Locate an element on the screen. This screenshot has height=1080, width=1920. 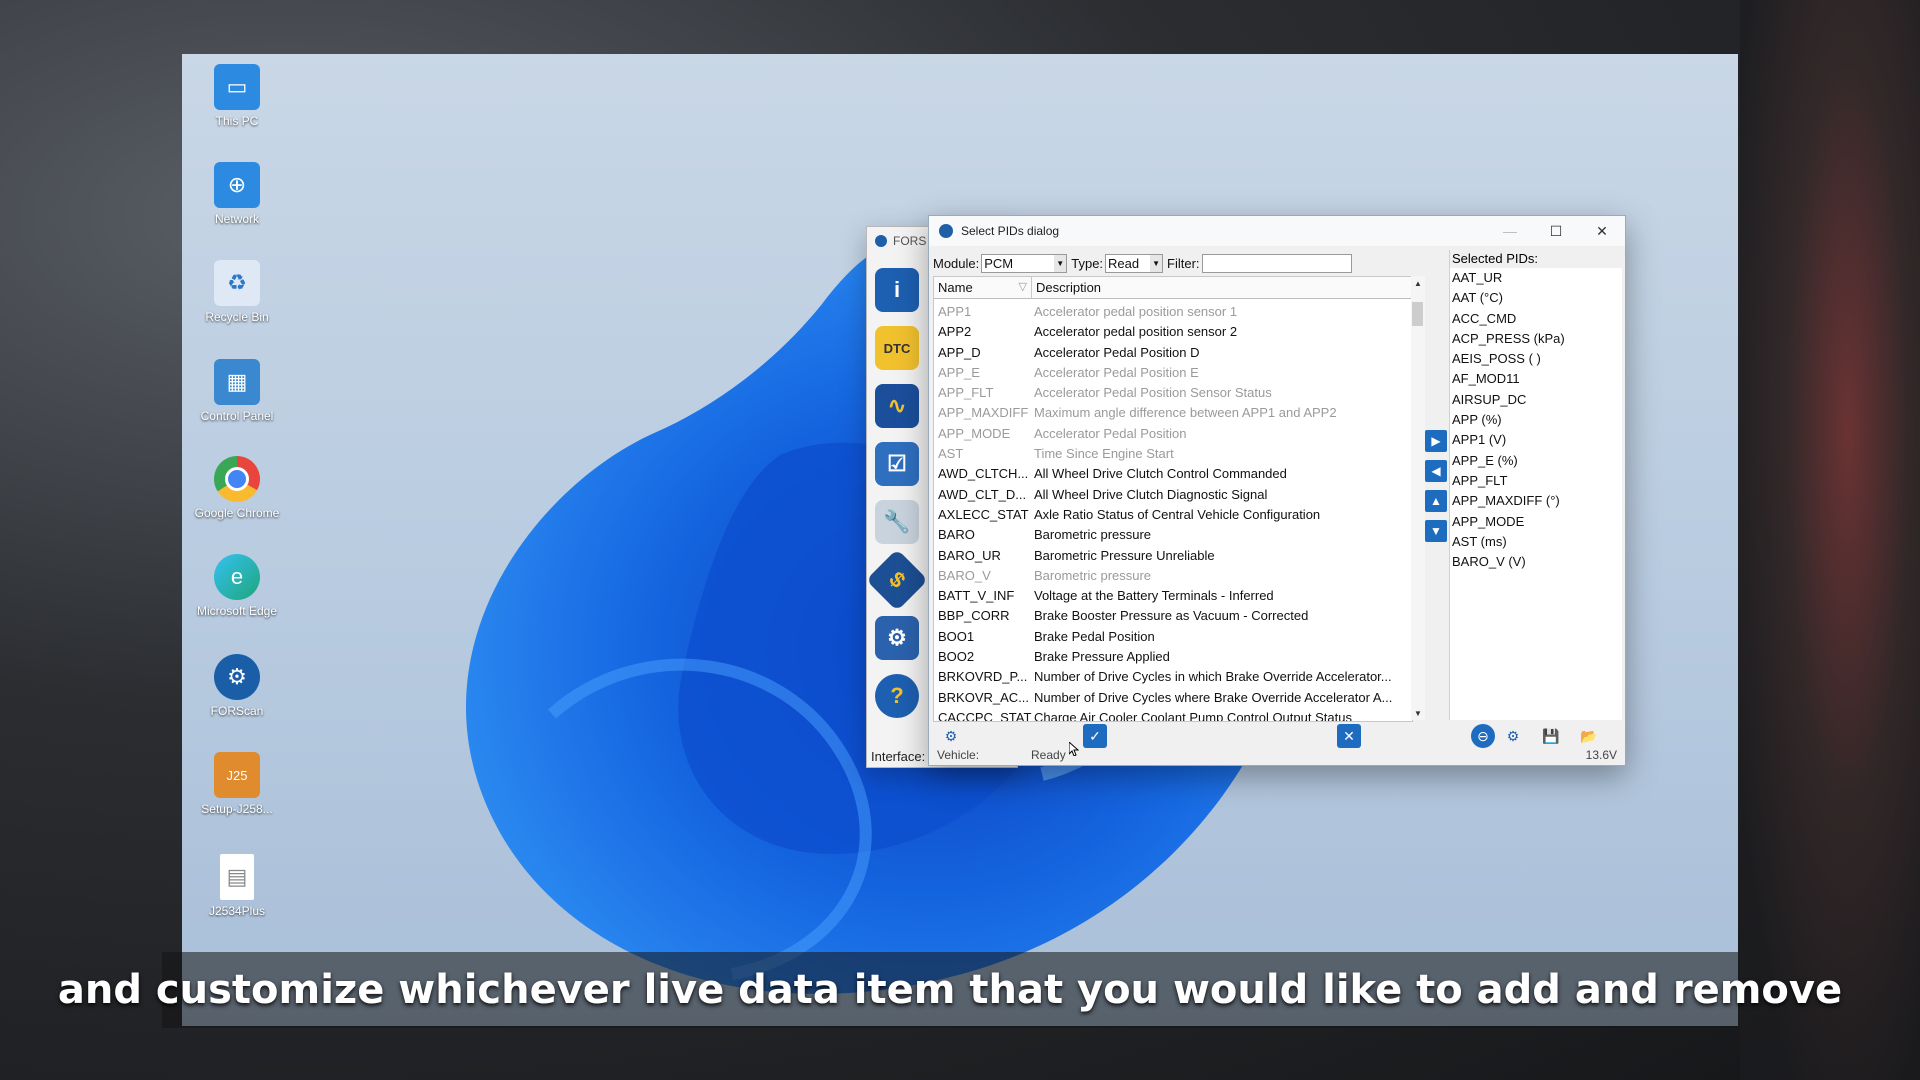
selected-pid-item: AAT_UR is located at coordinates (1536, 278).